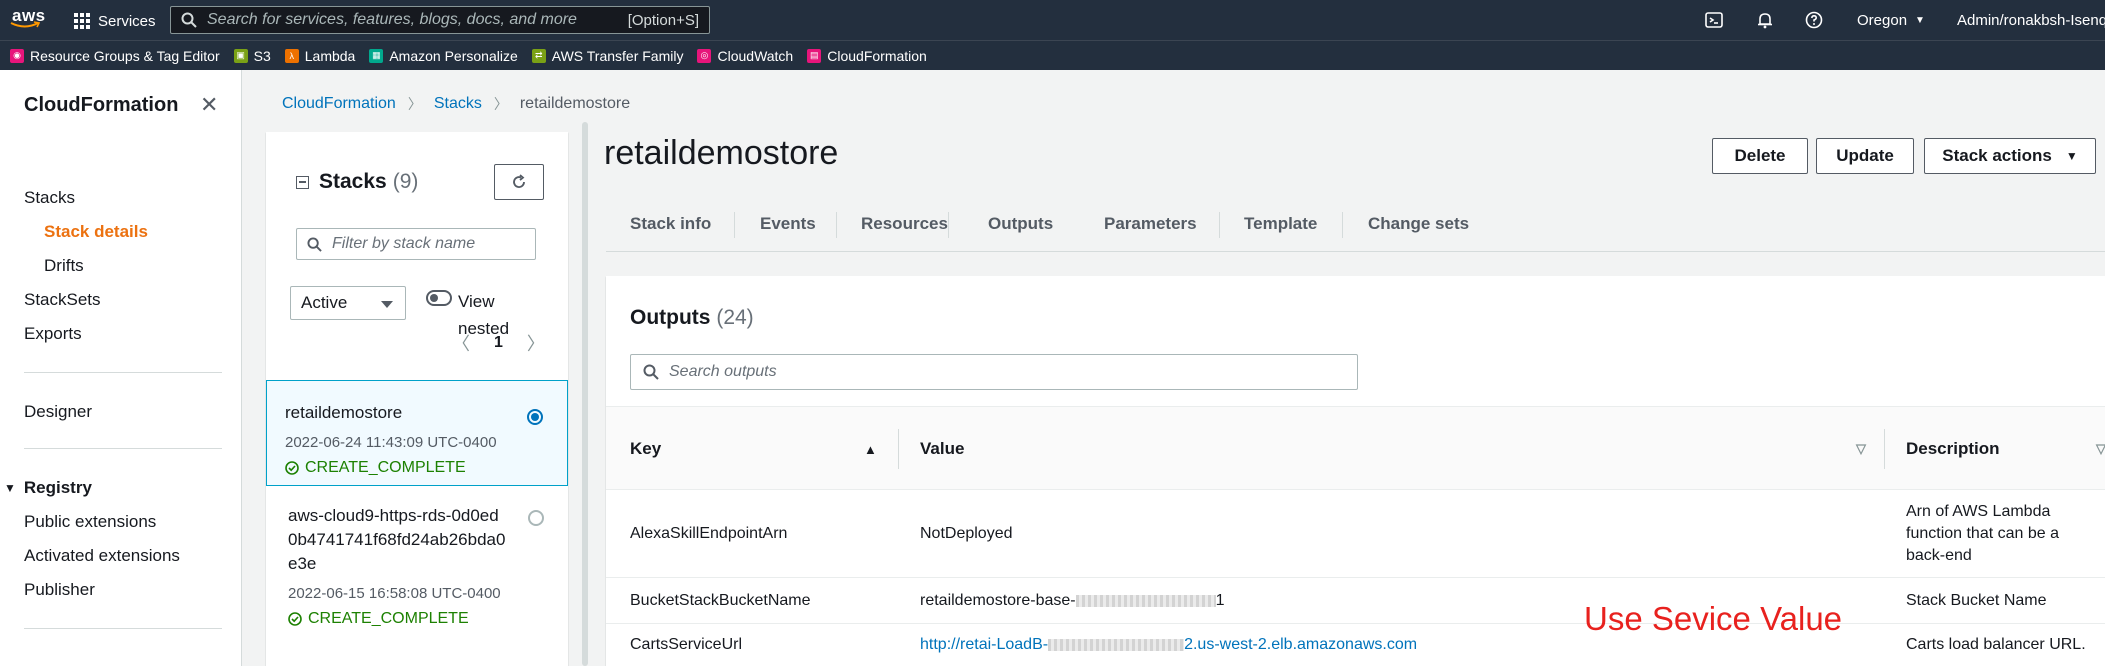 This screenshot has height=666, width=2105. I want to click on stack-filter-input: Filter by stack name, so click(416, 244).